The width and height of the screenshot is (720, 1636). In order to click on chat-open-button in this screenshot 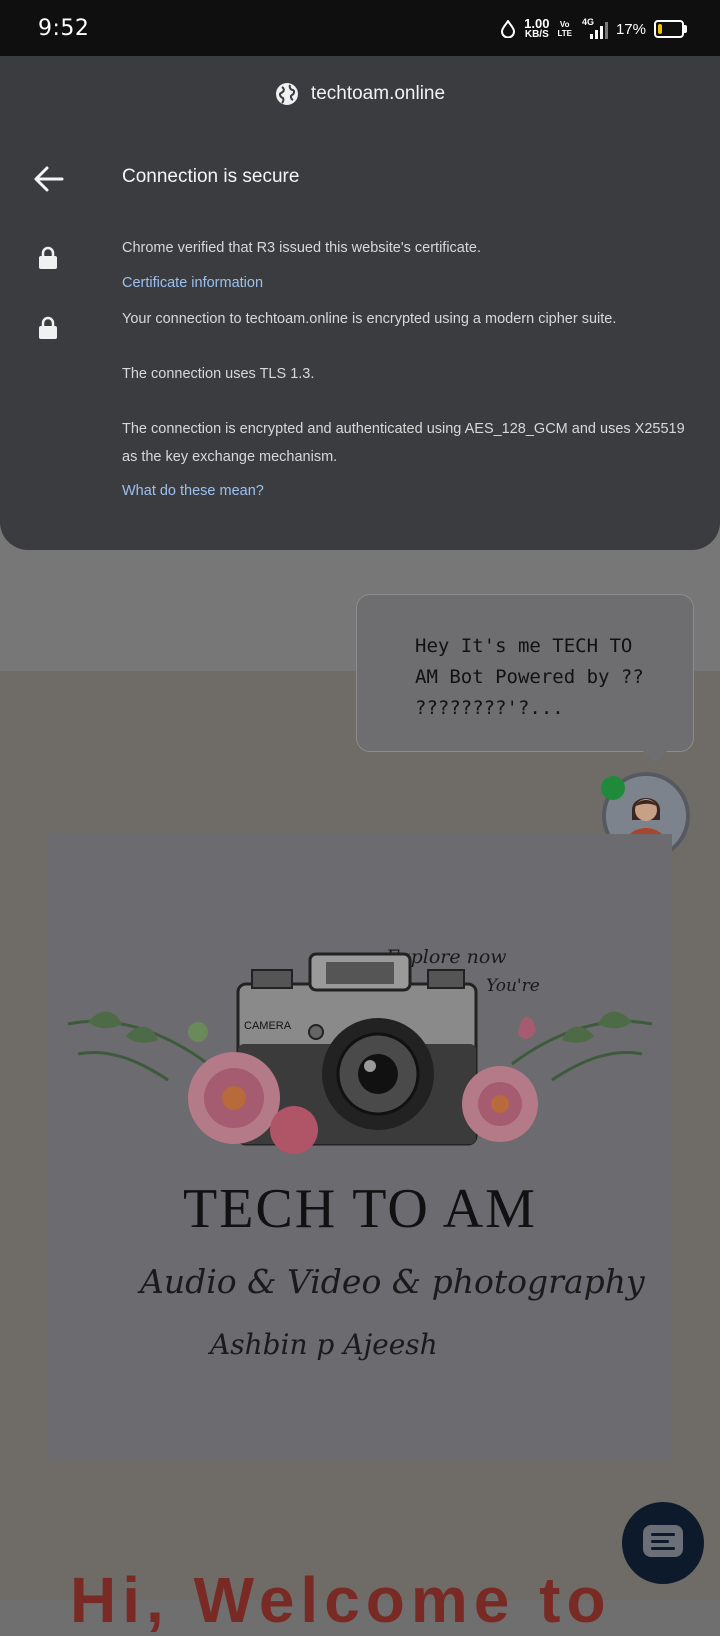, I will do `click(663, 1543)`.